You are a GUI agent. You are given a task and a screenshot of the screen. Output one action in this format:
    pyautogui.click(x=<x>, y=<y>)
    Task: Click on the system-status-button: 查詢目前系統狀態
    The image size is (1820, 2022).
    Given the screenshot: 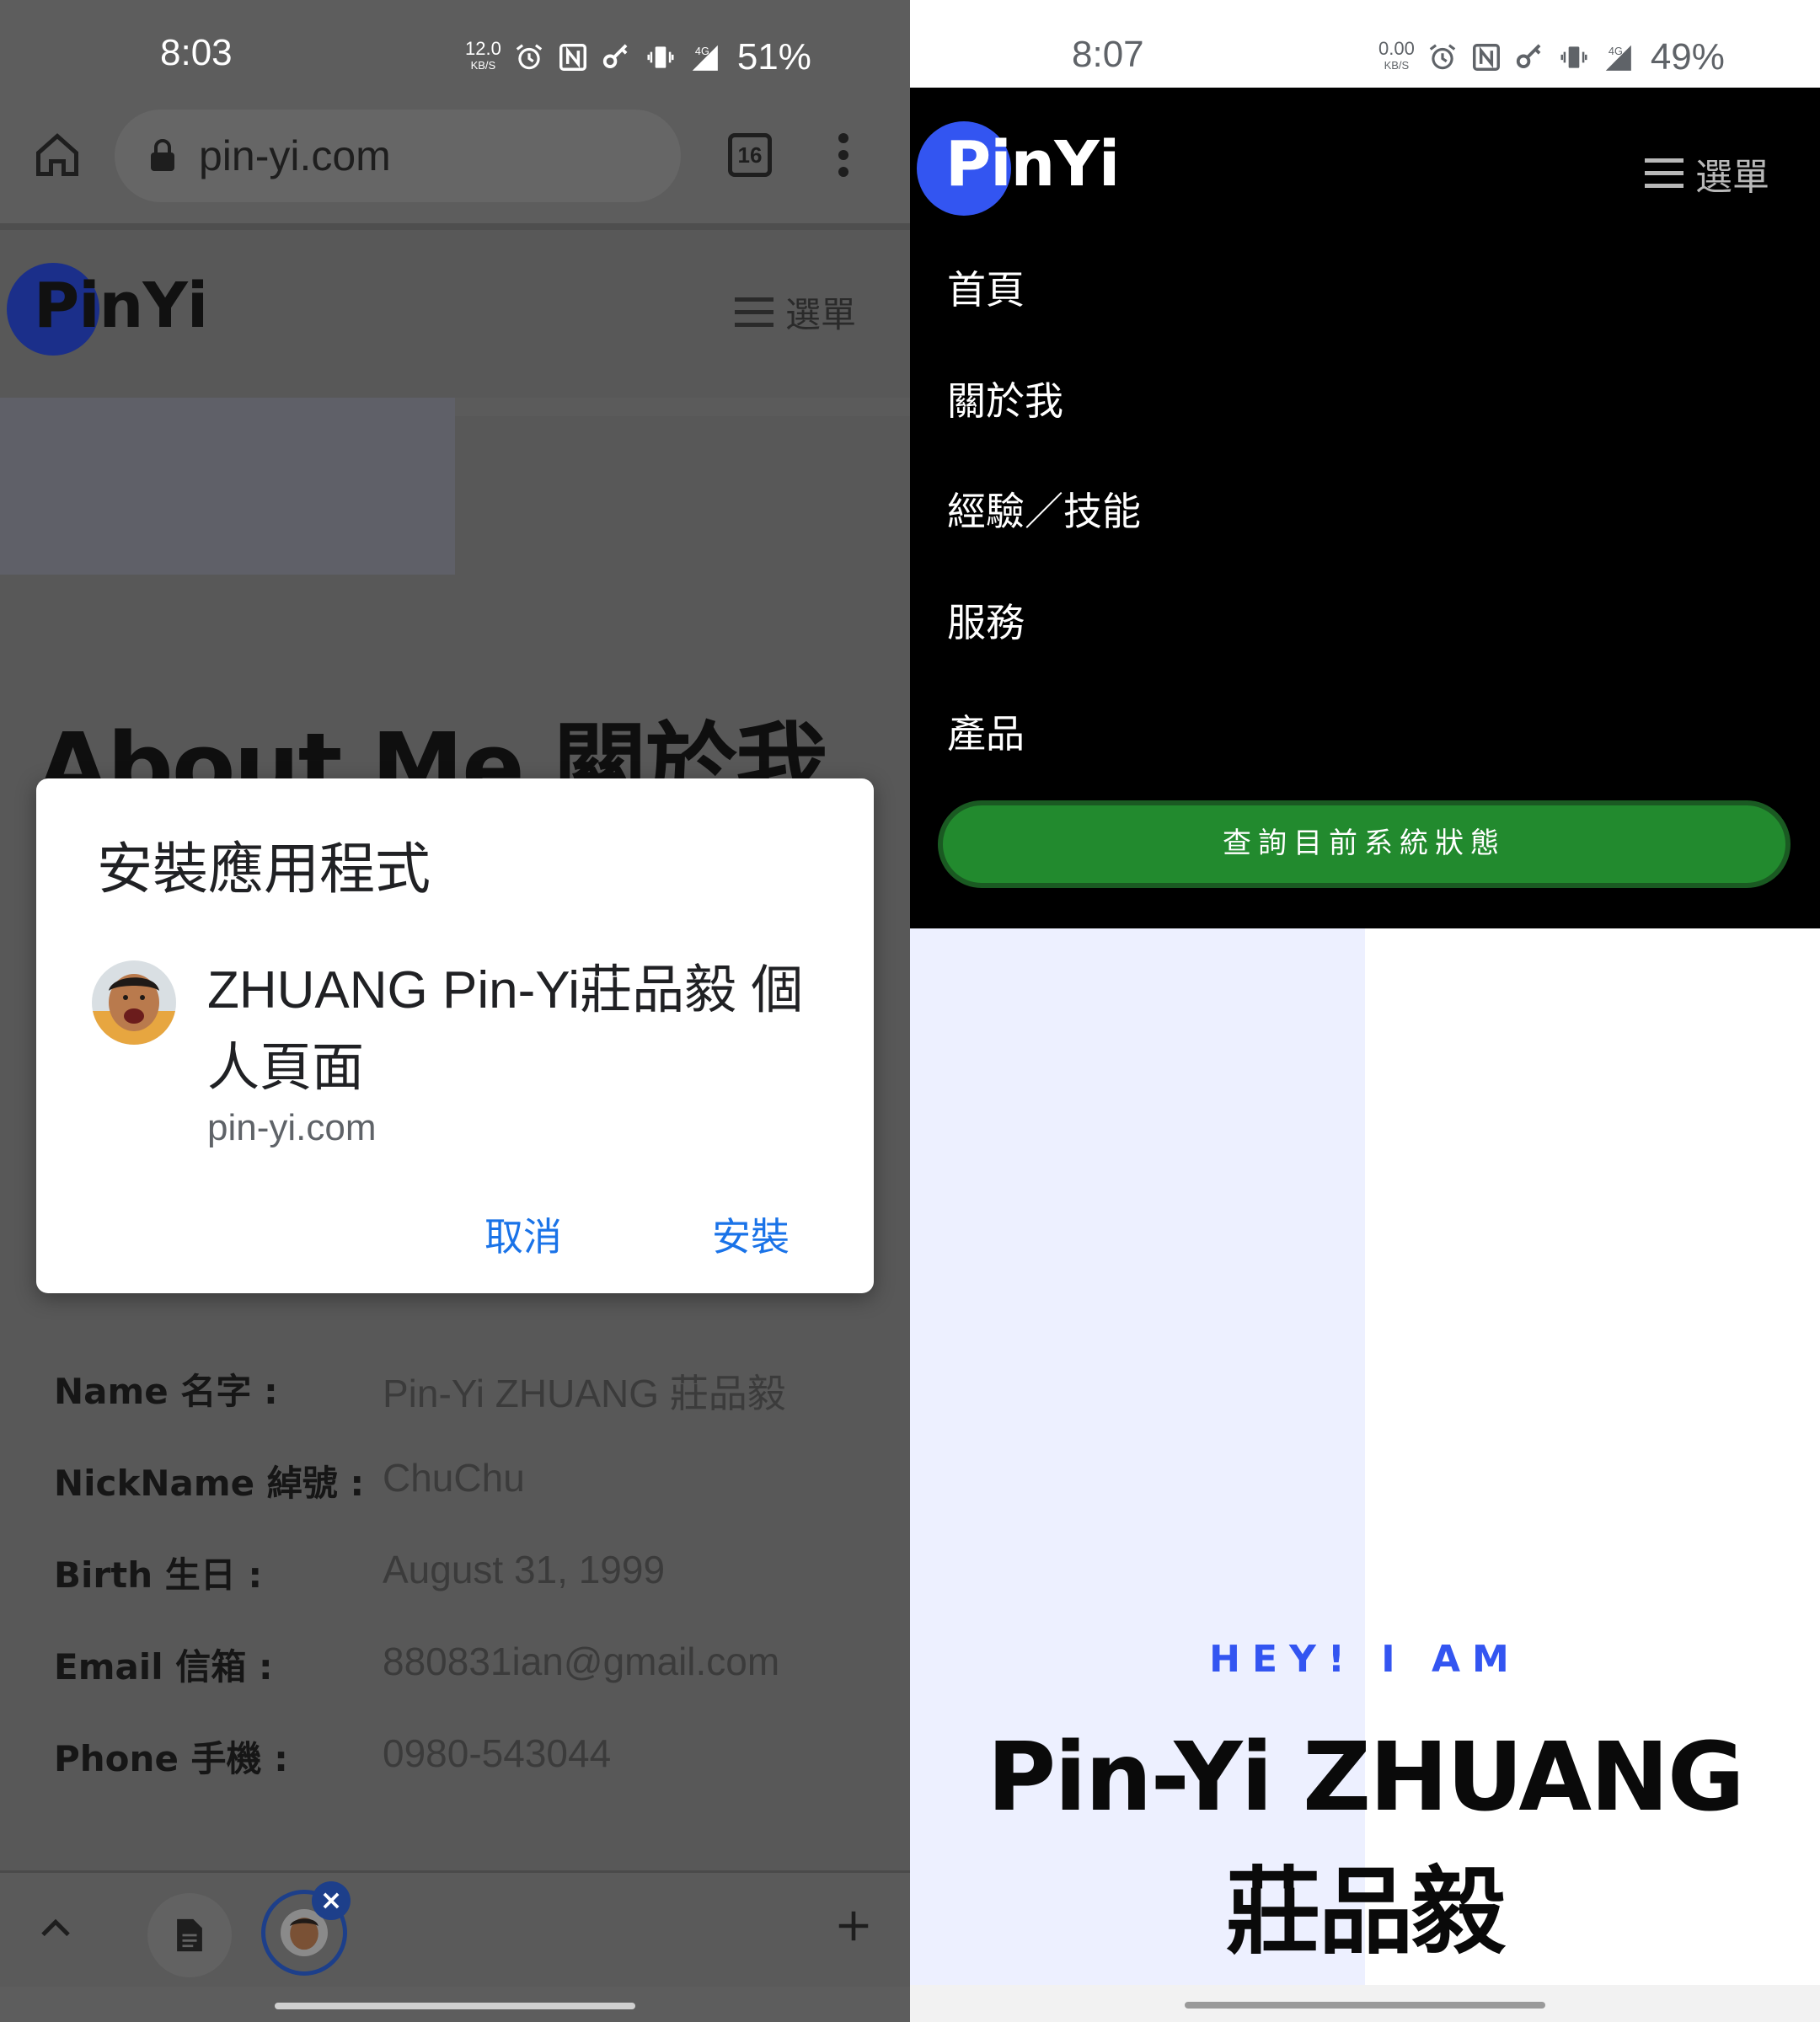 What is the action you would take?
    pyautogui.click(x=1364, y=844)
    